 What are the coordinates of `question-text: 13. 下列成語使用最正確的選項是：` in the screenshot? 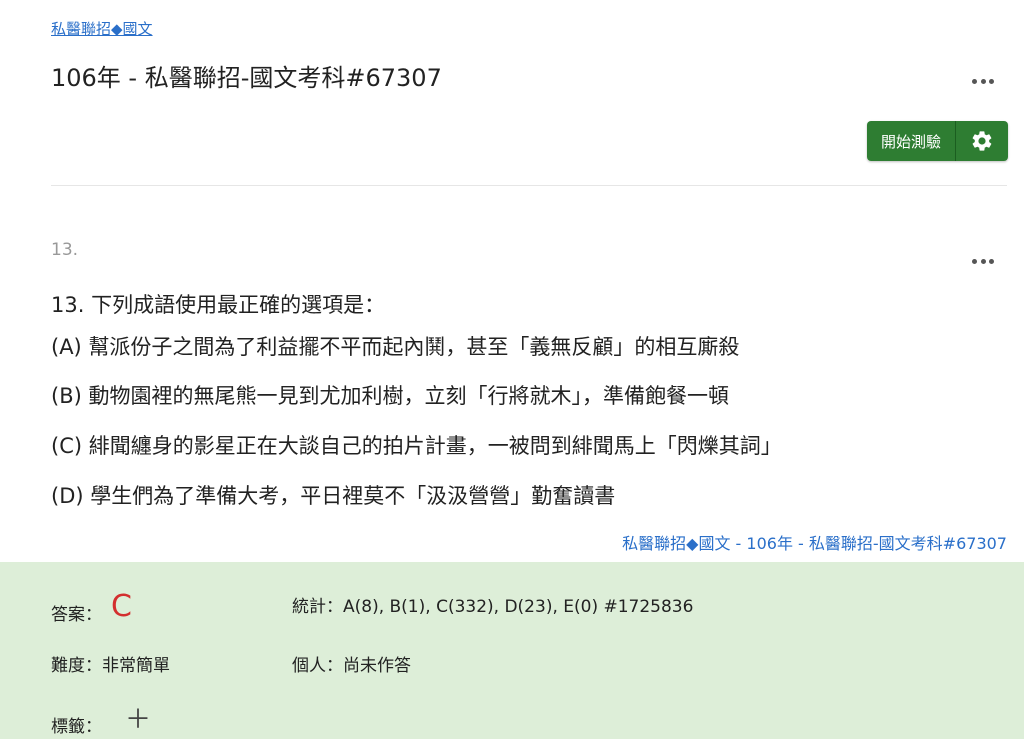 It's located at (218, 305).